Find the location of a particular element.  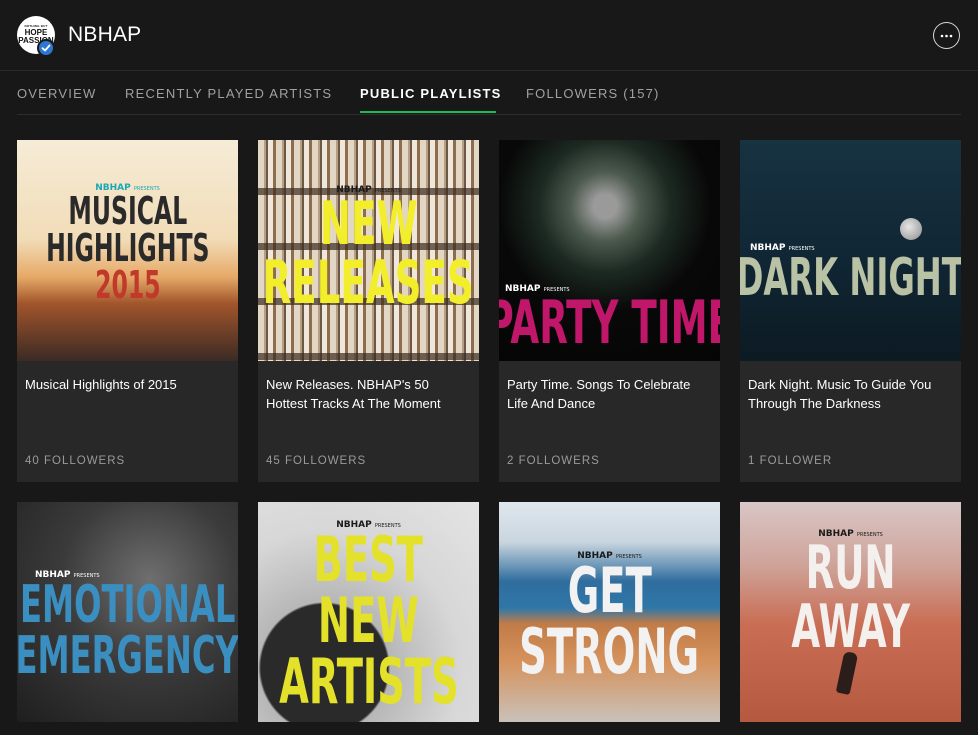

cover-title-line: DARK NIGHT is located at coordinates (850, 278).